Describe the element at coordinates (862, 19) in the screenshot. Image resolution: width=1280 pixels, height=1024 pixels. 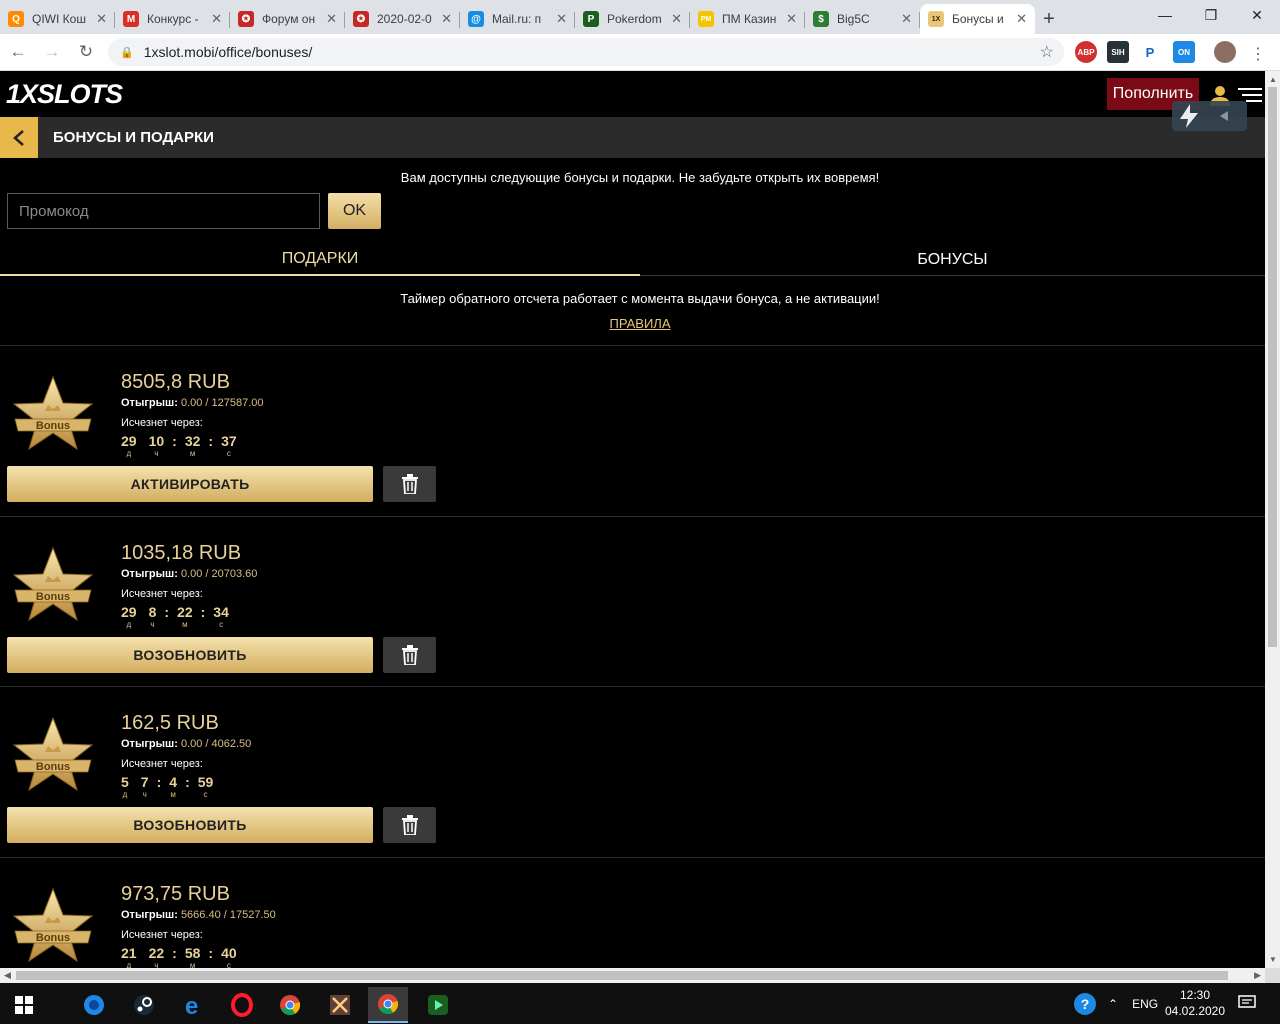
I see `browser-tab: $ Big5C ✕` at that location.